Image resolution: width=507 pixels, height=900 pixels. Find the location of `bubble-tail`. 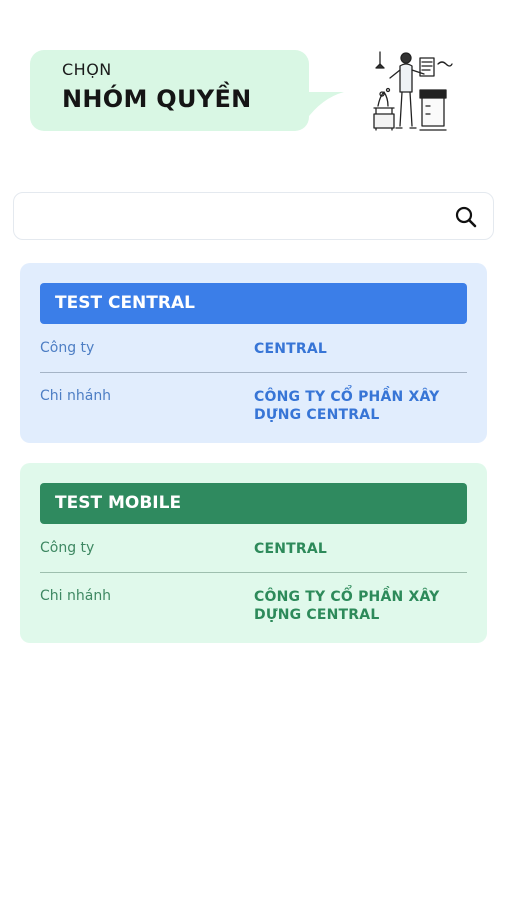

bubble-tail is located at coordinates (322, 106).